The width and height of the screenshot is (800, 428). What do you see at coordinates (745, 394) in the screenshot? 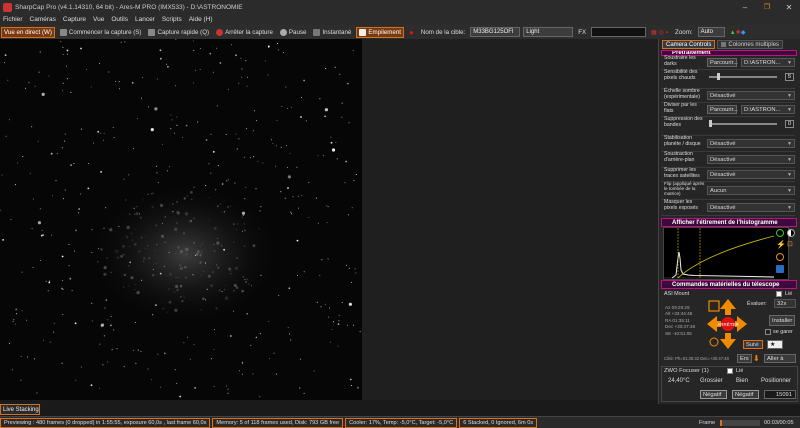
I see `fine-negative-button: Négatif` at bounding box center [745, 394].